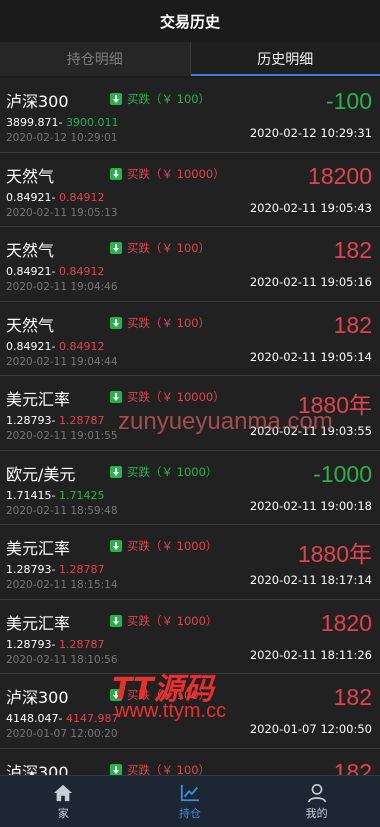 This screenshot has width=380, height=827. Describe the element at coordinates (95, 59) in the screenshot. I see `tab-positions: 持仓明细` at that location.